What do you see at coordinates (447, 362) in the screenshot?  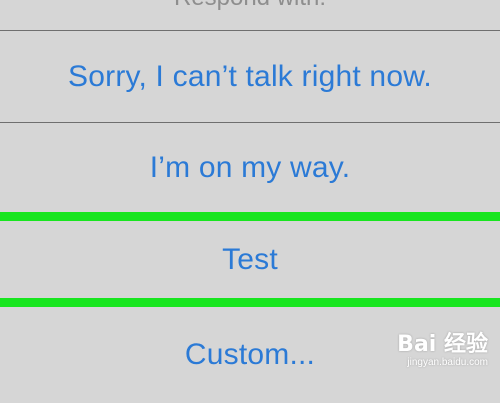 I see `watermark-url: jingyan.baidu.com` at bounding box center [447, 362].